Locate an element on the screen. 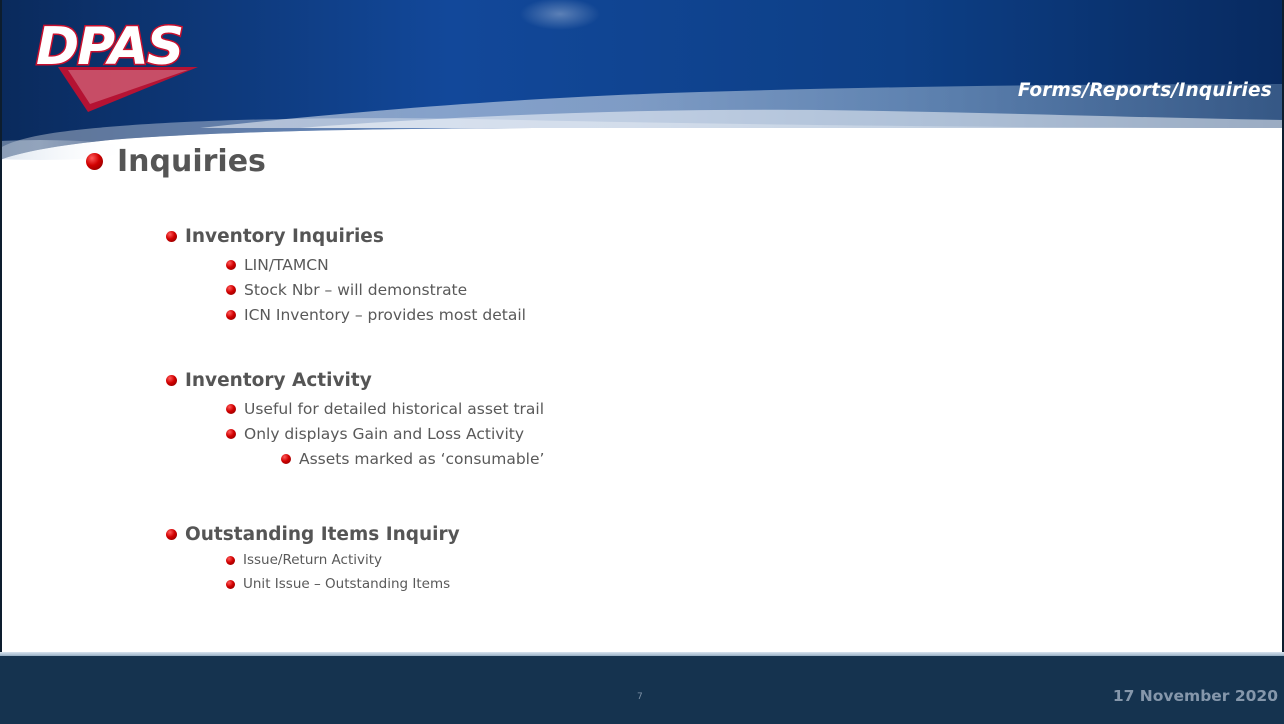 The width and height of the screenshot is (1284, 724). list-item-label: Stock Nbr – will demonstrate is located at coordinates (356, 290).